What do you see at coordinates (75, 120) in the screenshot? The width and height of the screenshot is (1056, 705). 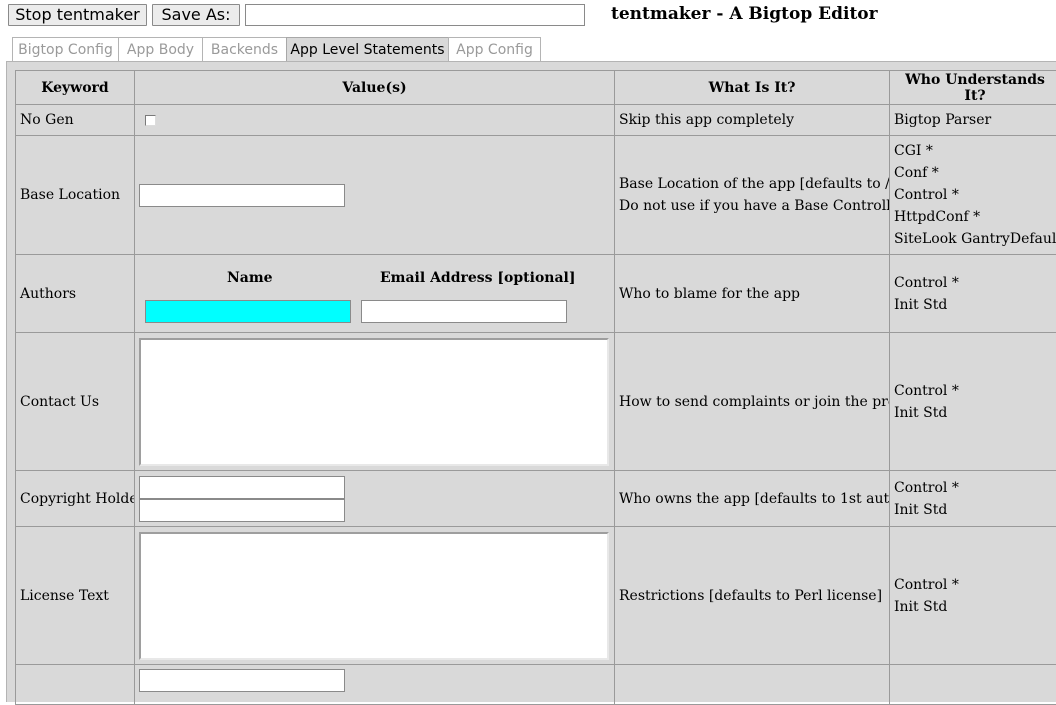 I see `keyword-no-gen: No Gen` at bounding box center [75, 120].